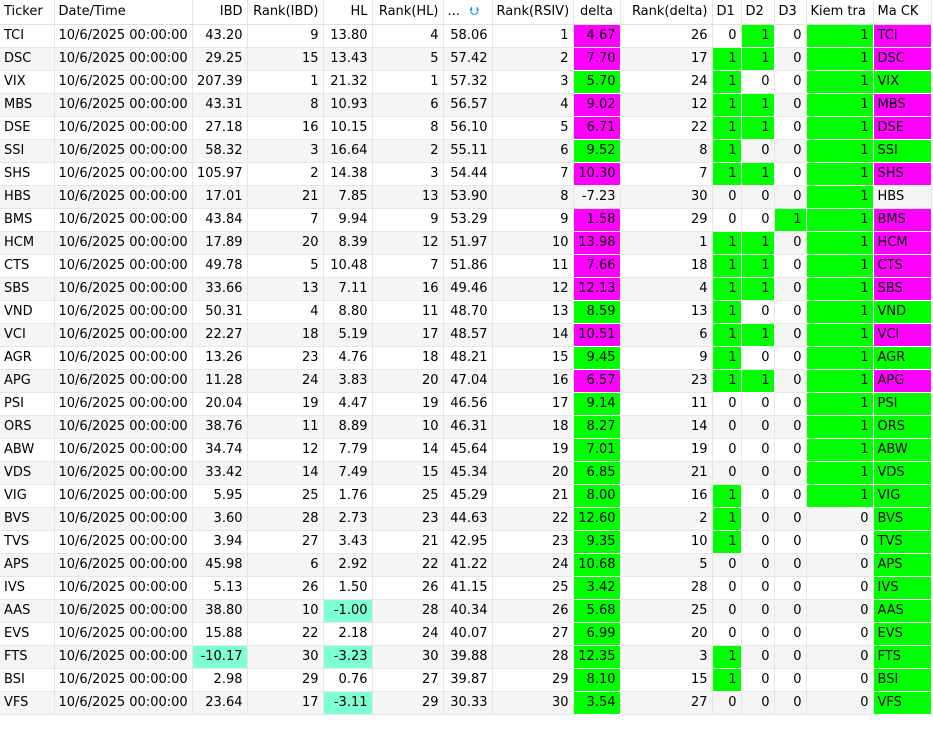  Describe the element at coordinates (408, 312) in the screenshot. I see `cell-rank-hl: 11` at that location.